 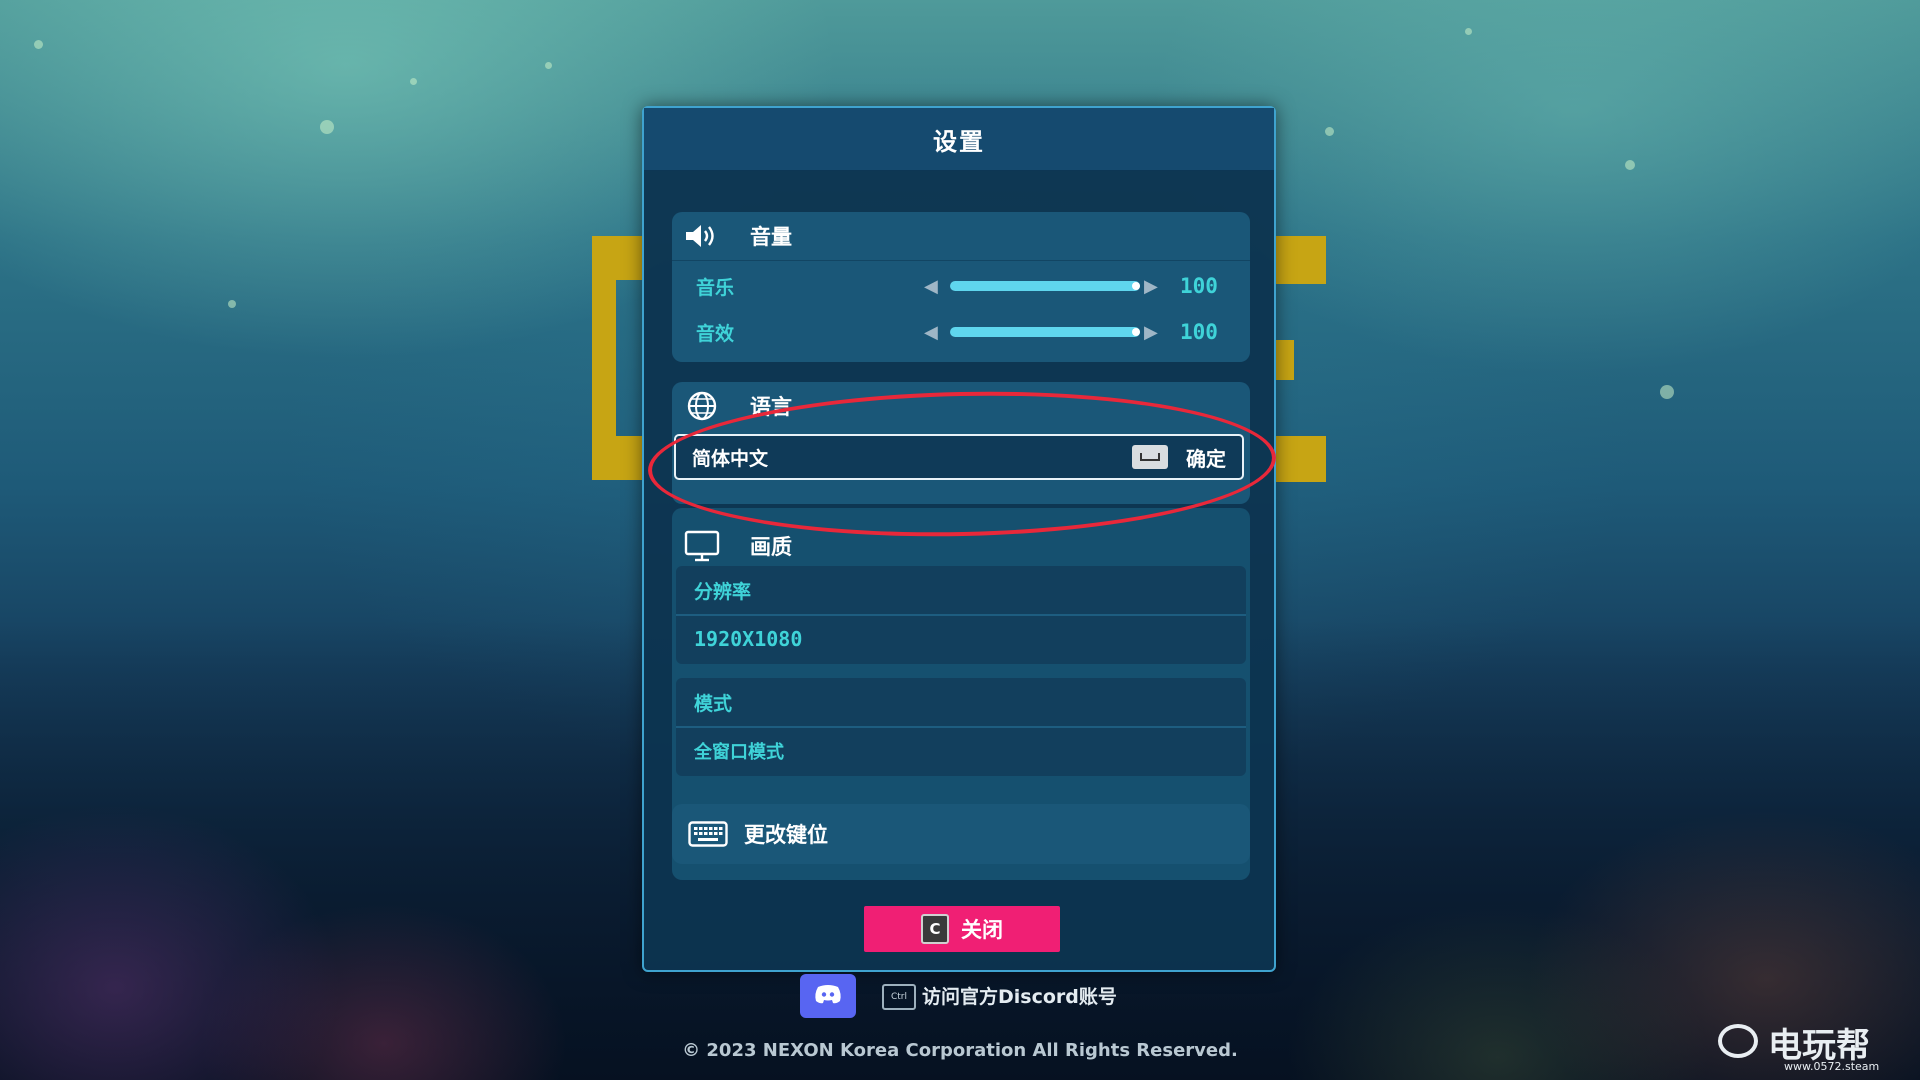 I want to click on mode-value-row: 全窗口模式, so click(x=961, y=750).